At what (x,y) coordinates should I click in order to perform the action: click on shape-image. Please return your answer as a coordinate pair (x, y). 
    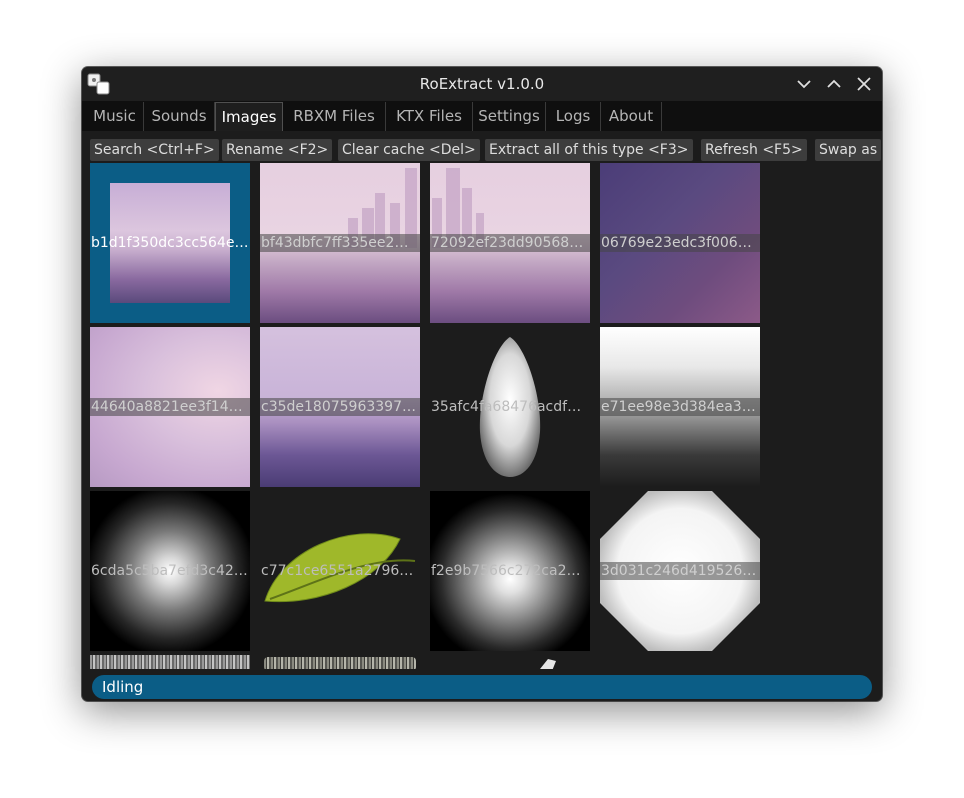
    Looking at the image, I should click on (548, 664).